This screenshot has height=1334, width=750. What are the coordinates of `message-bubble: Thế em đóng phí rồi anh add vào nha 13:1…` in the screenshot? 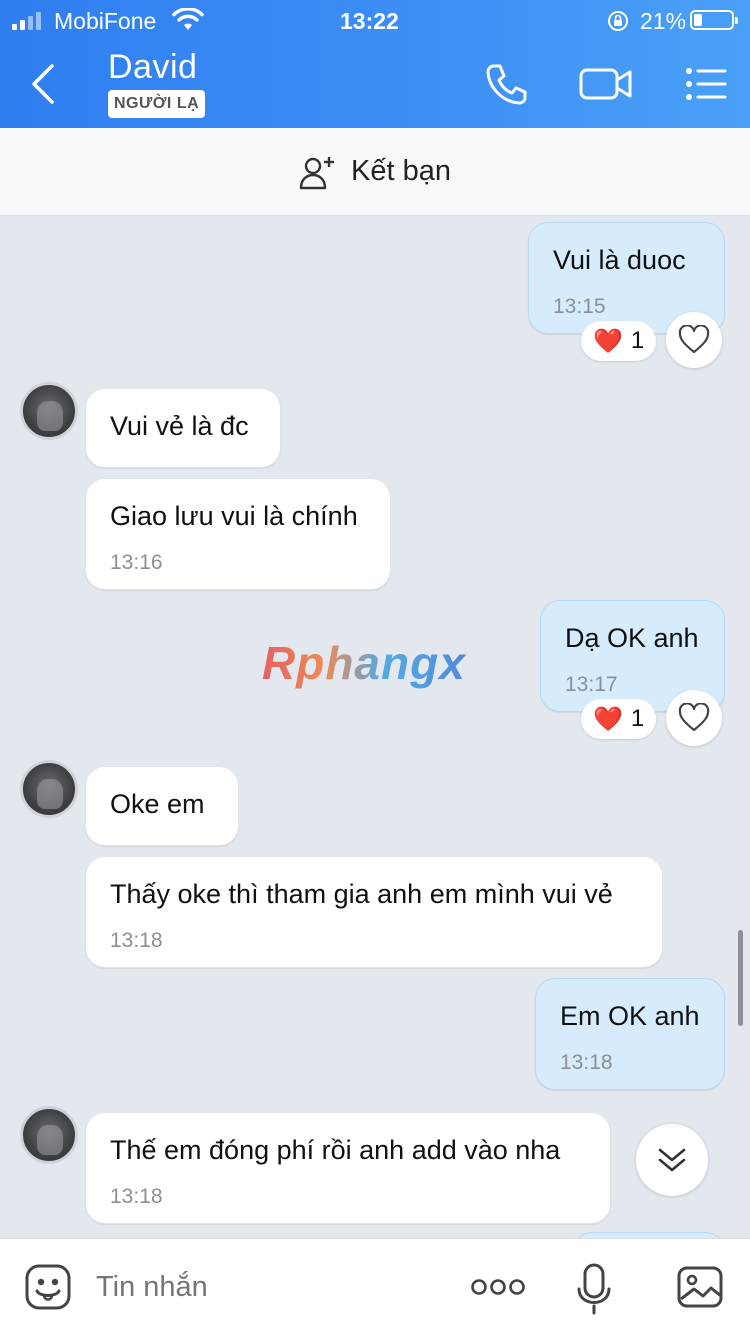 It's located at (348, 1168).